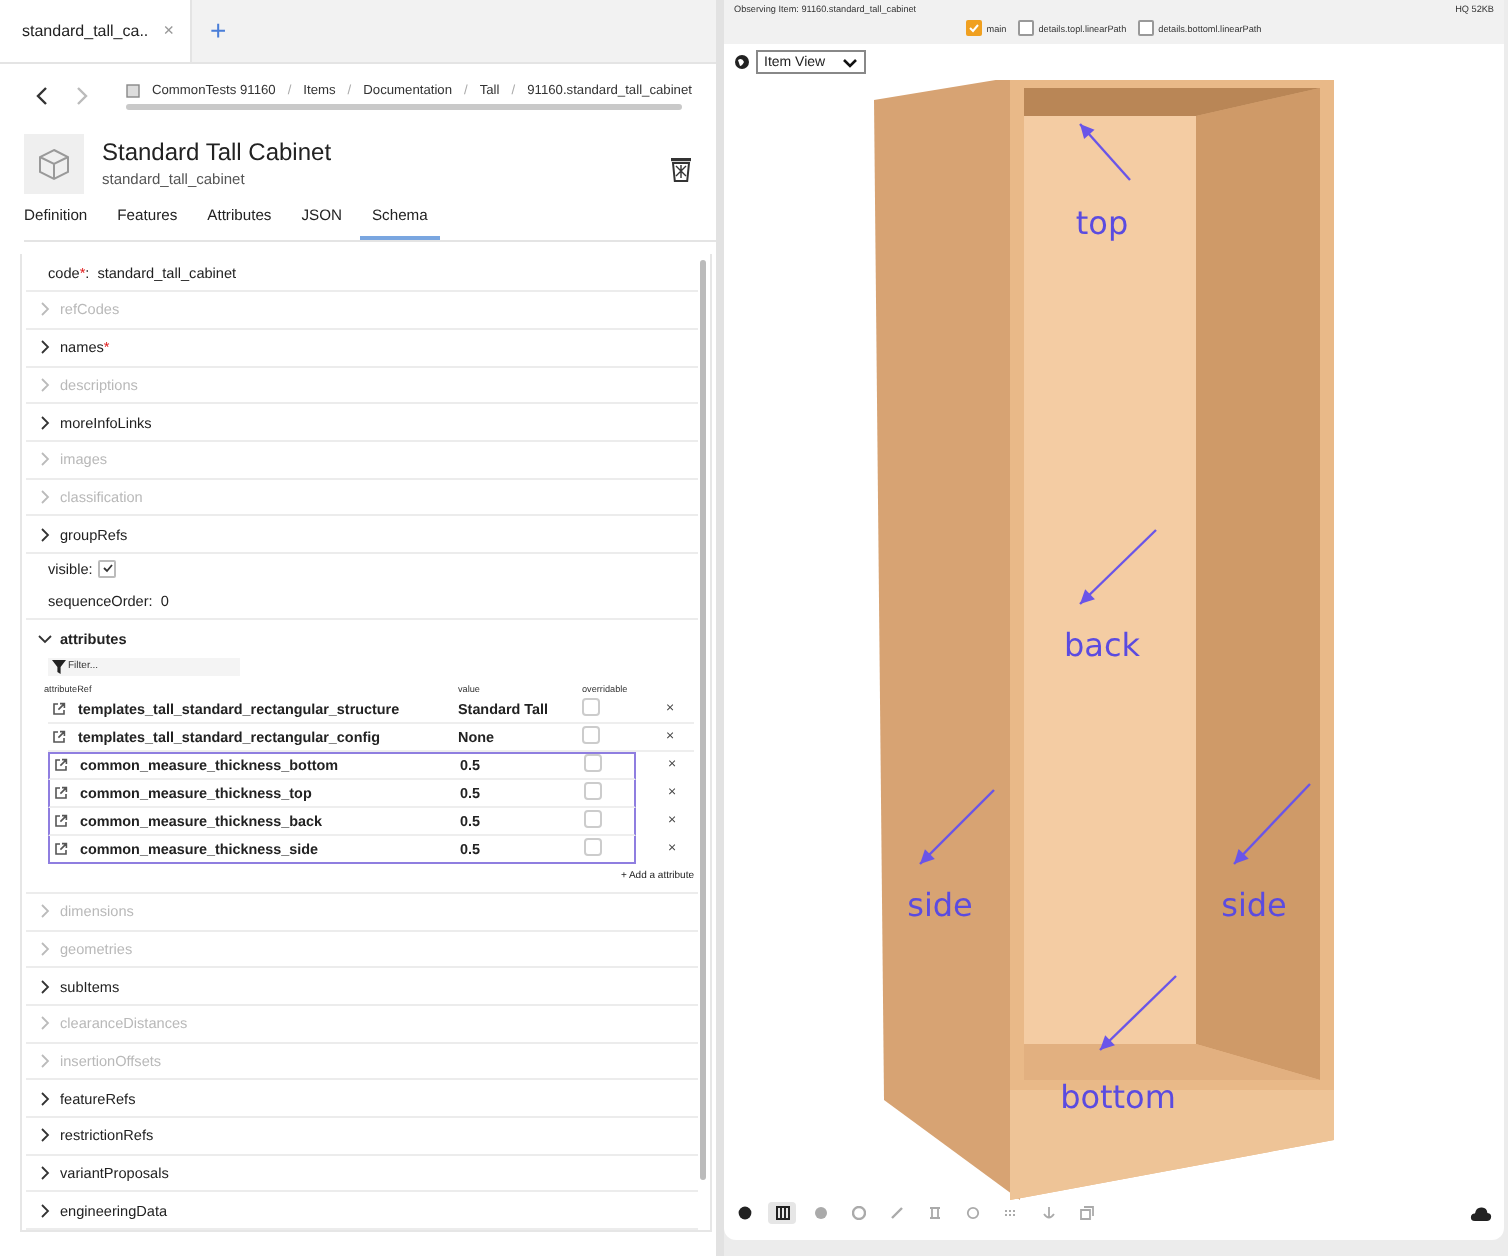 Image resolution: width=1508 pixels, height=1256 pixels. Describe the element at coordinates (849, 62) in the screenshot. I see `caret-icon` at that location.